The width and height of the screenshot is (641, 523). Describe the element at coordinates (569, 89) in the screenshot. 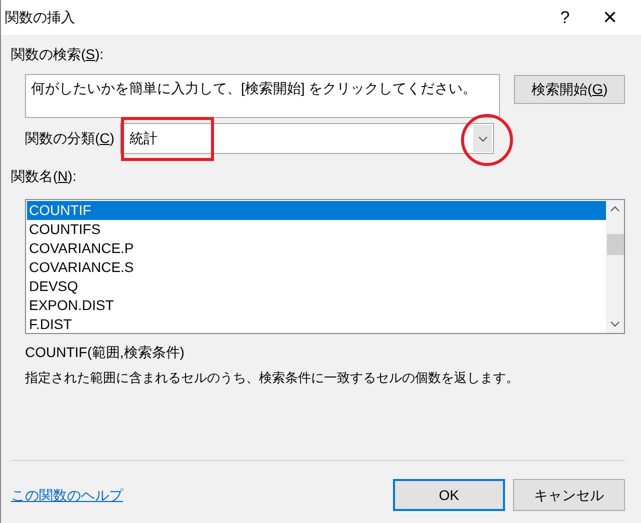

I see `search-button: 検索開始(G)` at that location.